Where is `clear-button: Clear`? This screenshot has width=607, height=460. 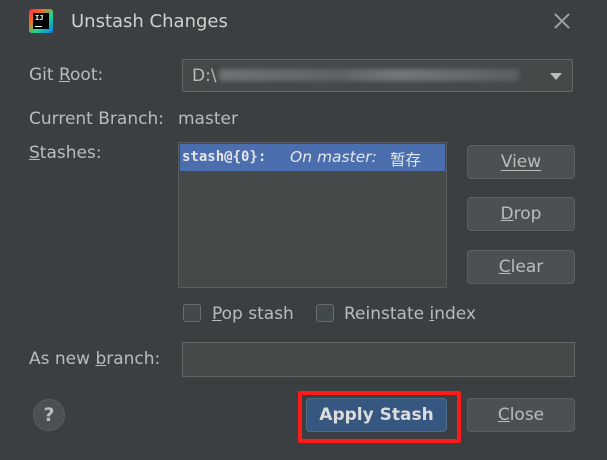 clear-button: Clear is located at coordinates (521, 267).